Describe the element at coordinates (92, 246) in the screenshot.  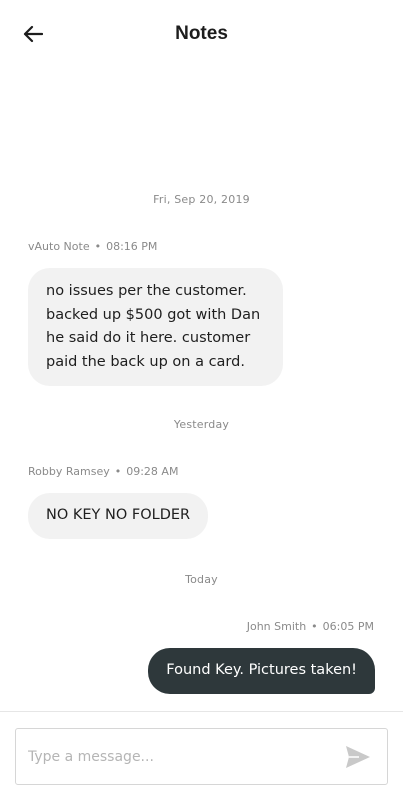
I see `message-meta: vAuto Note • 08:16 PM` at that location.